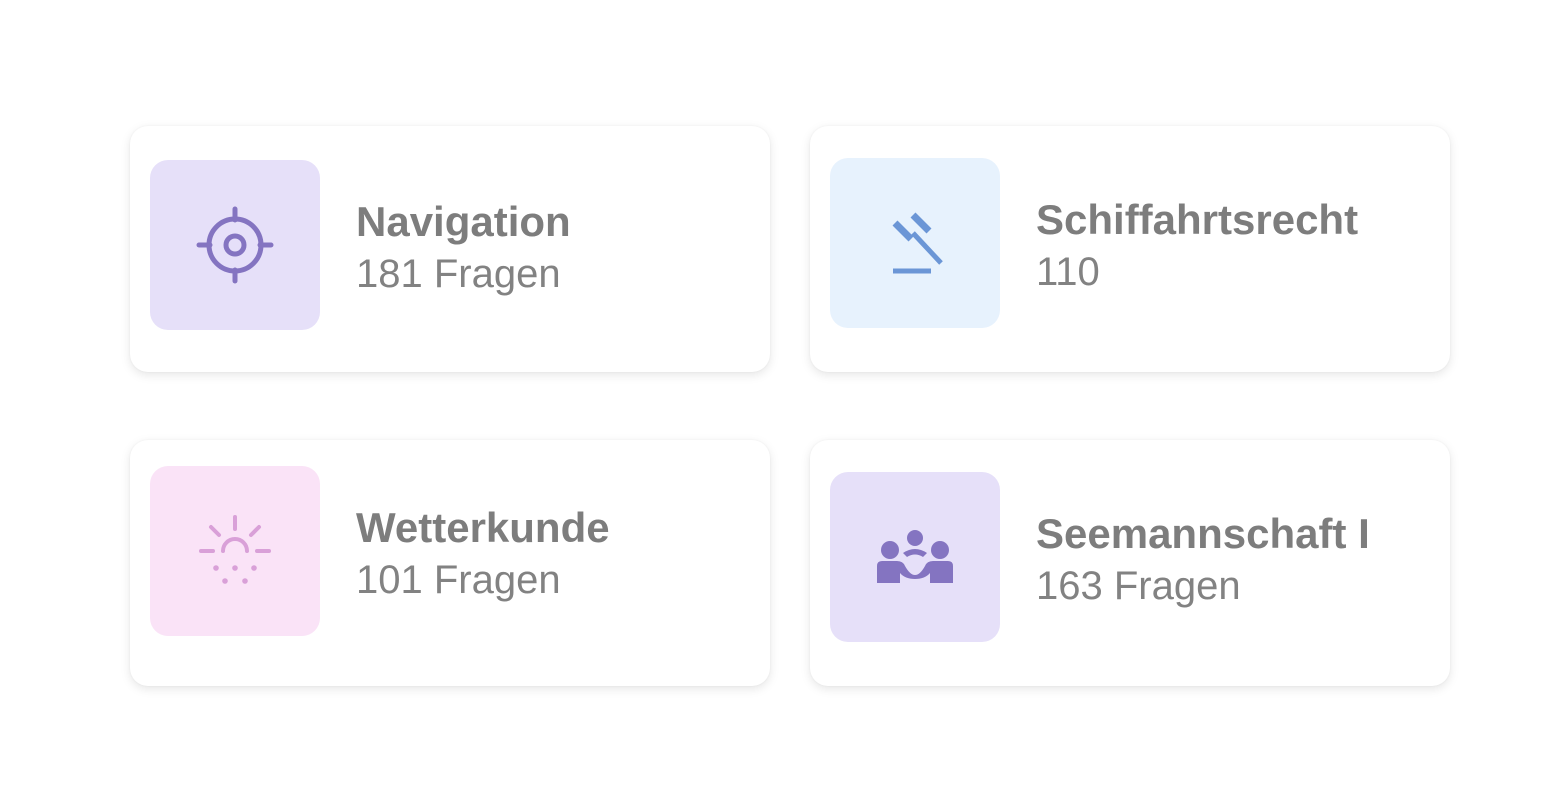 This screenshot has width=1568, height=802. I want to click on topic-question-count: 110, so click(1068, 272).